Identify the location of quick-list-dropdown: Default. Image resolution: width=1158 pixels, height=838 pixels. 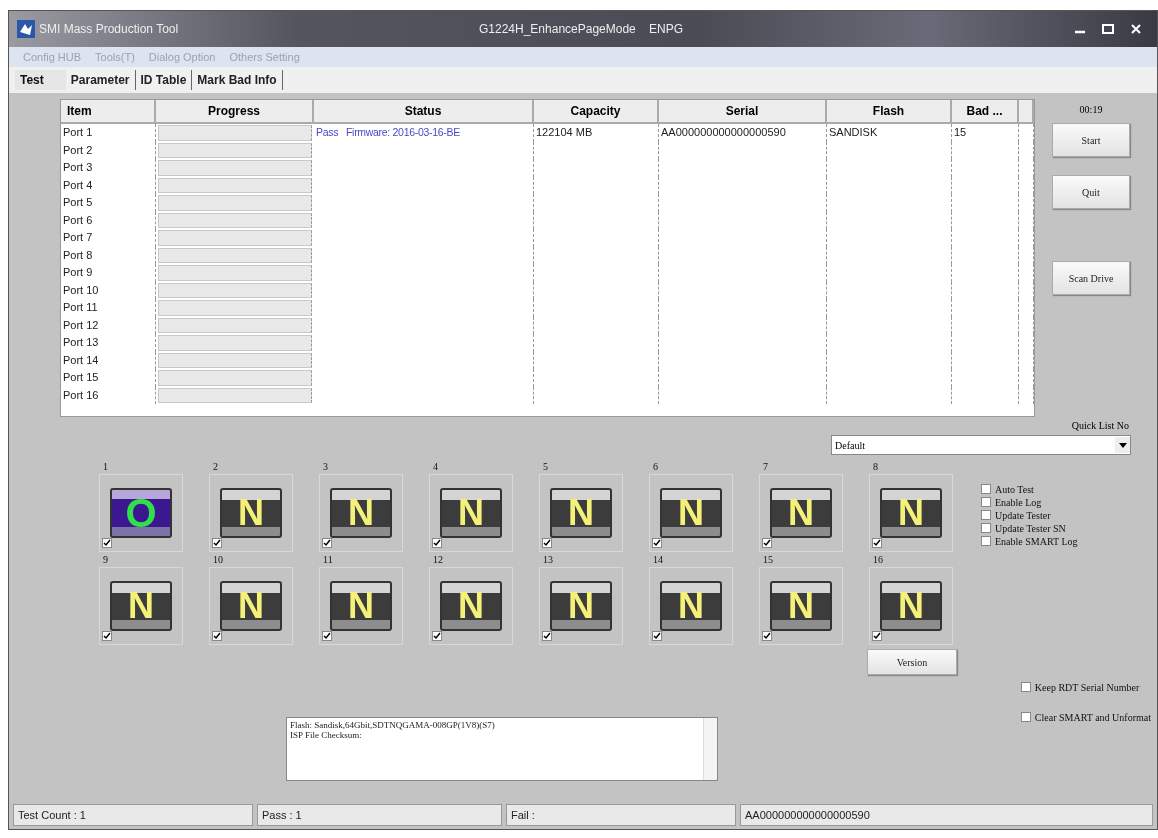
(981, 445).